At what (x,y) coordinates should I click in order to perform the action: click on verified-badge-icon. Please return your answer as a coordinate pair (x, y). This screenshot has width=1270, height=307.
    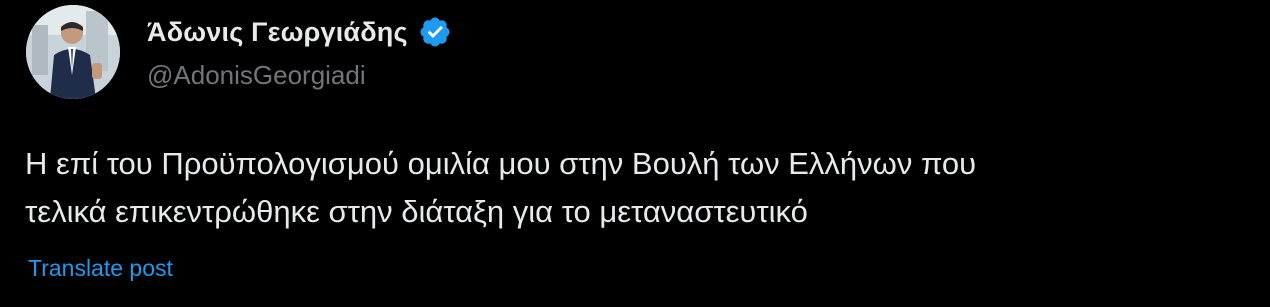
    Looking at the image, I should click on (435, 32).